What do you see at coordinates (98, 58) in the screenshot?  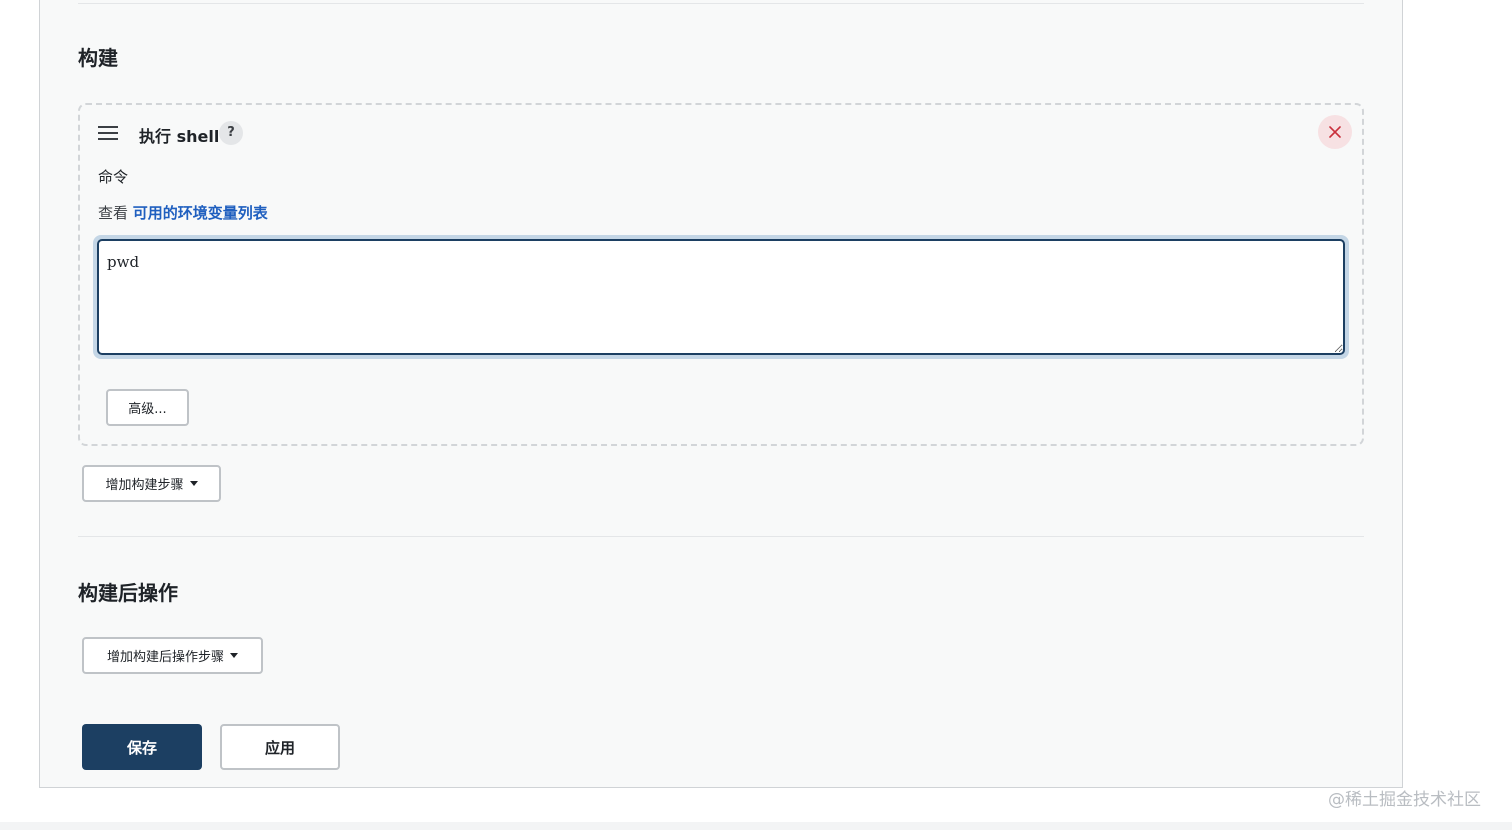 I see `build-section-title: 构建` at bounding box center [98, 58].